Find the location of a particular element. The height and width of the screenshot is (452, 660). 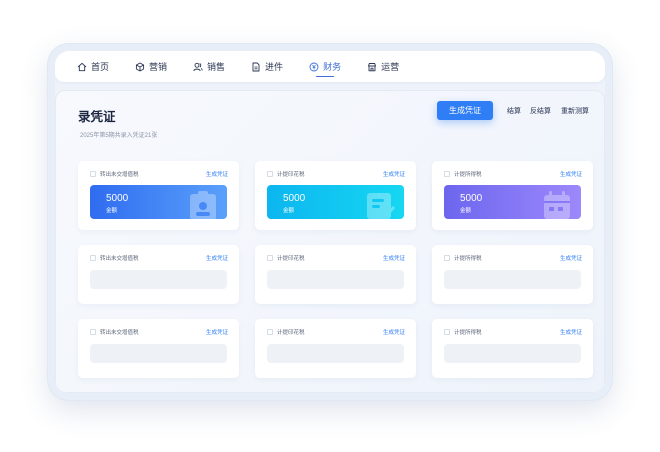

clipboard-icon is located at coordinates (203, 205).